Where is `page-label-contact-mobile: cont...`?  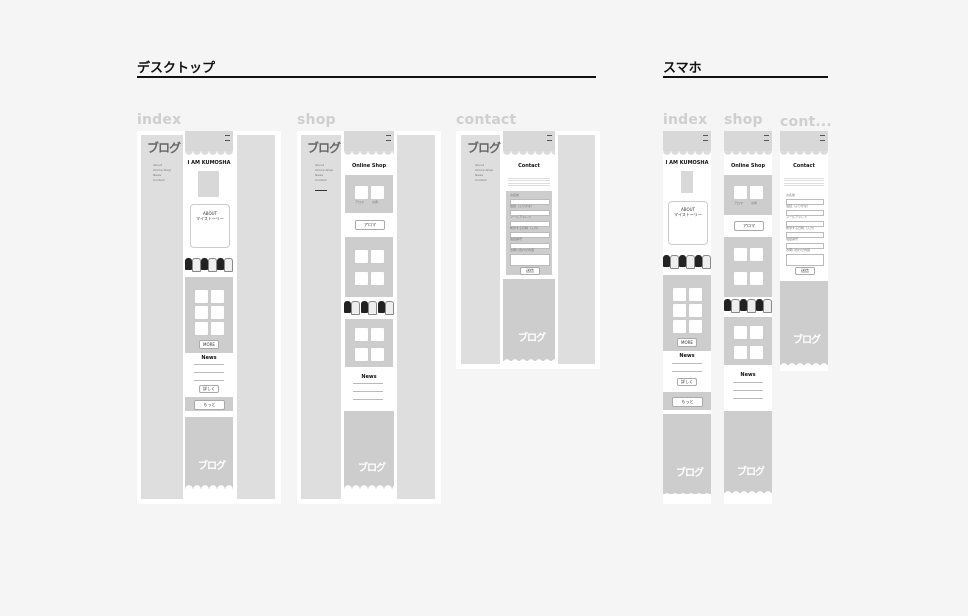 page-label-contact-mobile: cont... is located at coordinates (806, 122).